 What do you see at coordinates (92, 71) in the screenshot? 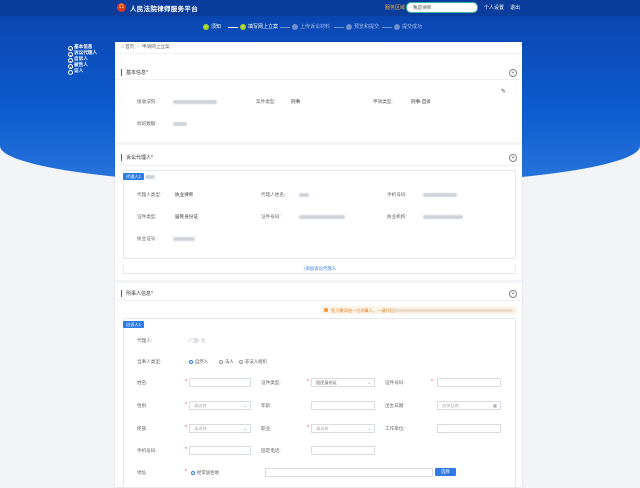
I see `nav-item-witness: 证人` at bounding box center [92, 71].